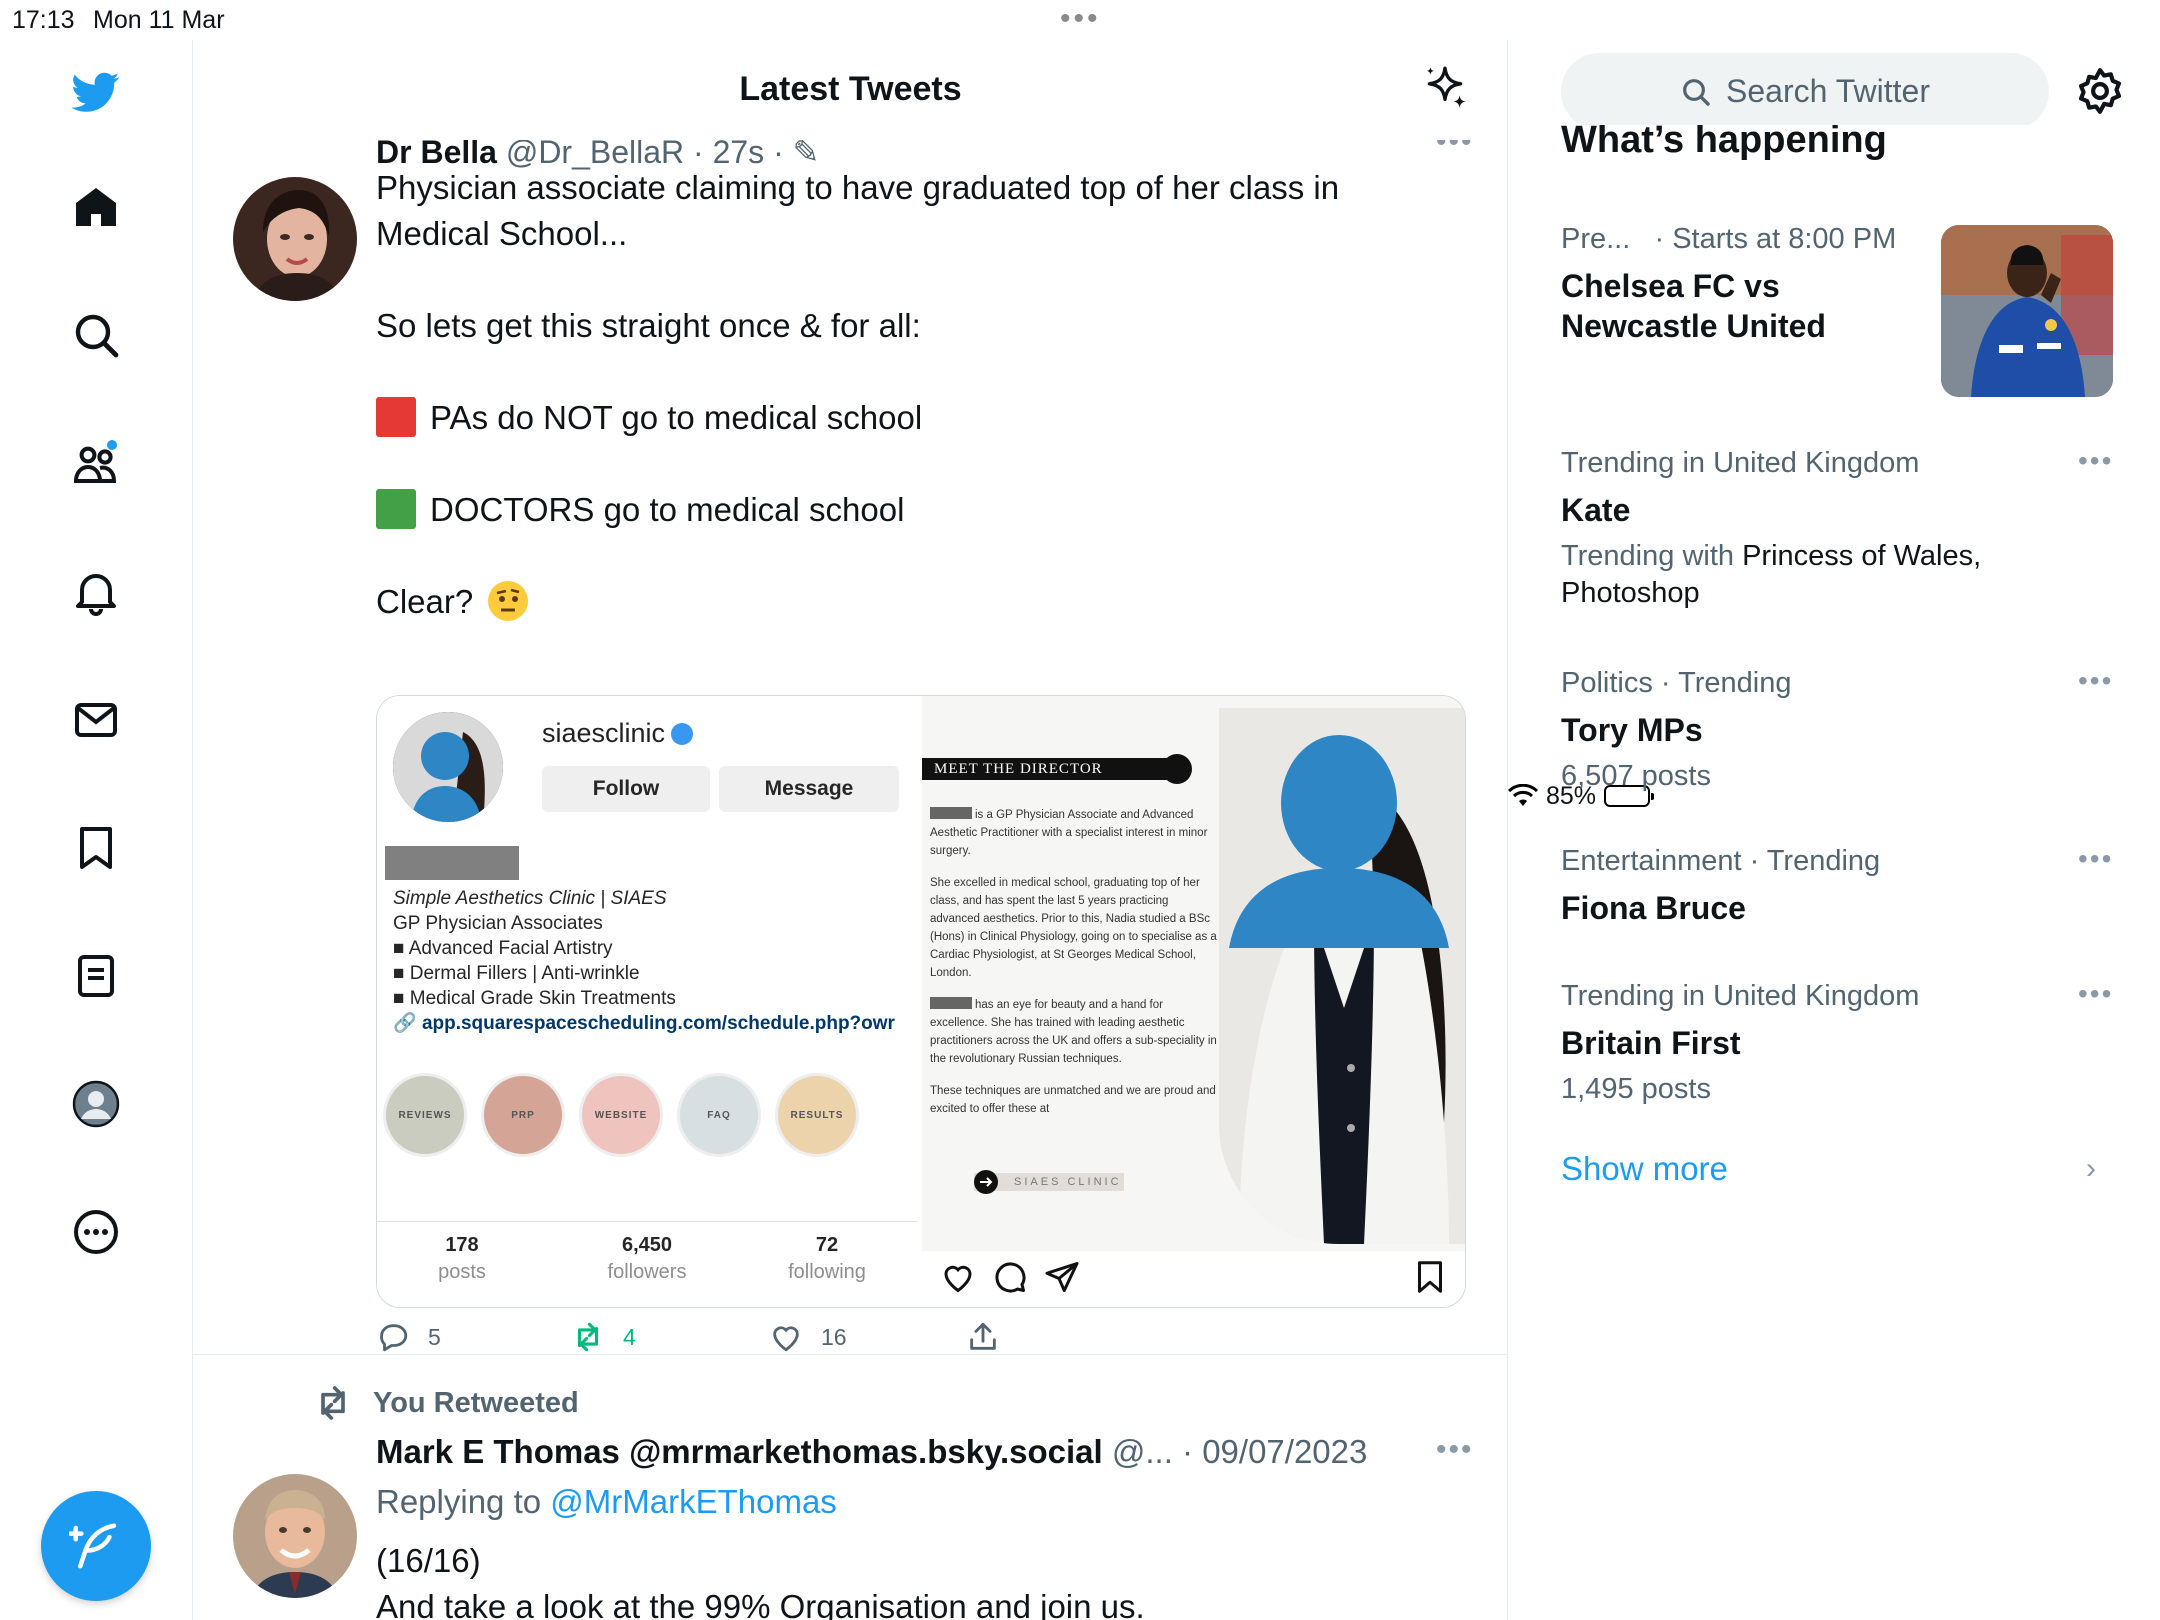 This screenshot has width=2160, height=1620. Describe the element at coordinates (1193, 1279) in the screenshot. I see `ig-post-actions` at that location.